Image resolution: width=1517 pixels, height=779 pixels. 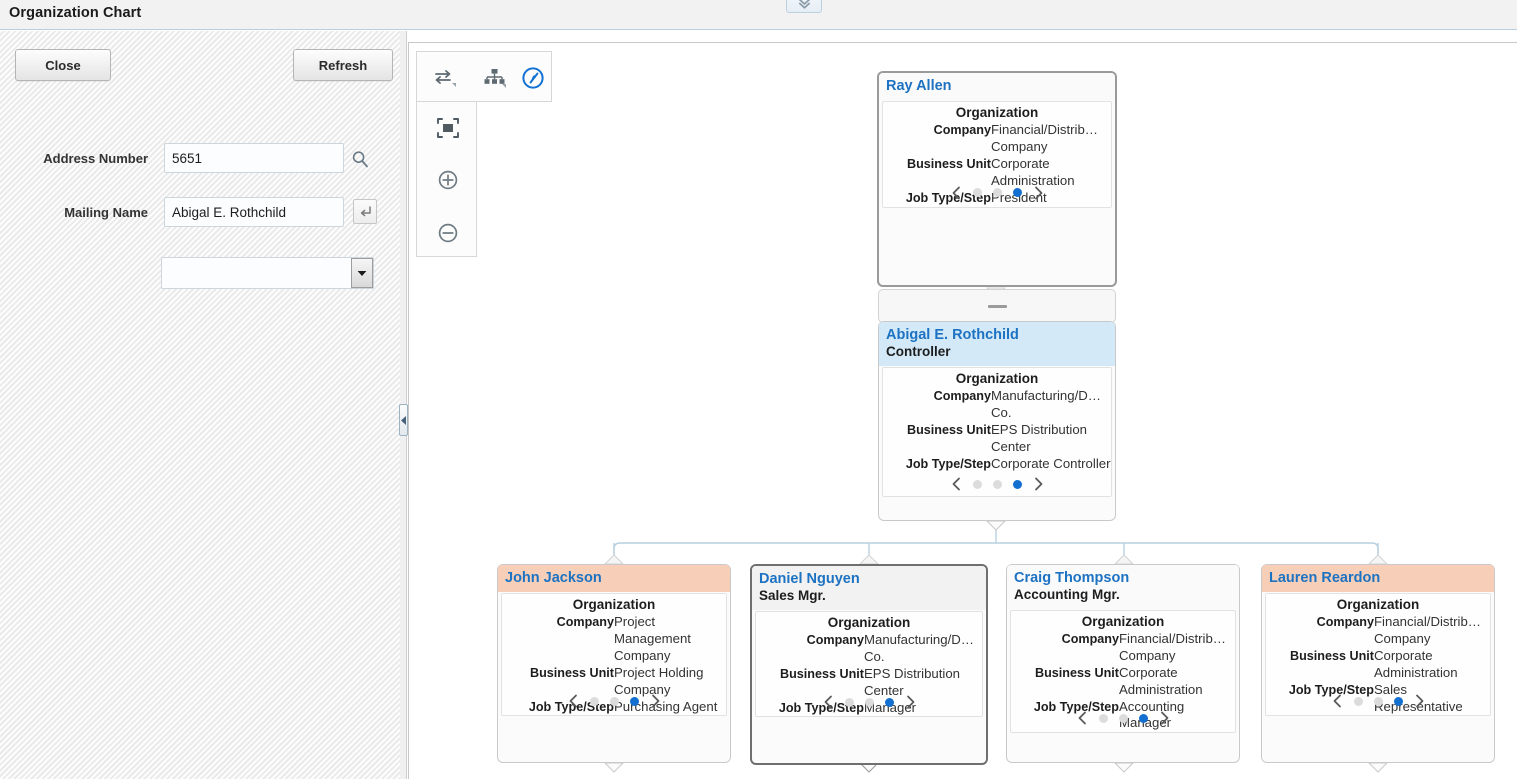 What do you see at coordinates (919, 648) in the screenshot?
I see `detail-value: Manufacturing/D… Co.` at bounding box center [919, 648].